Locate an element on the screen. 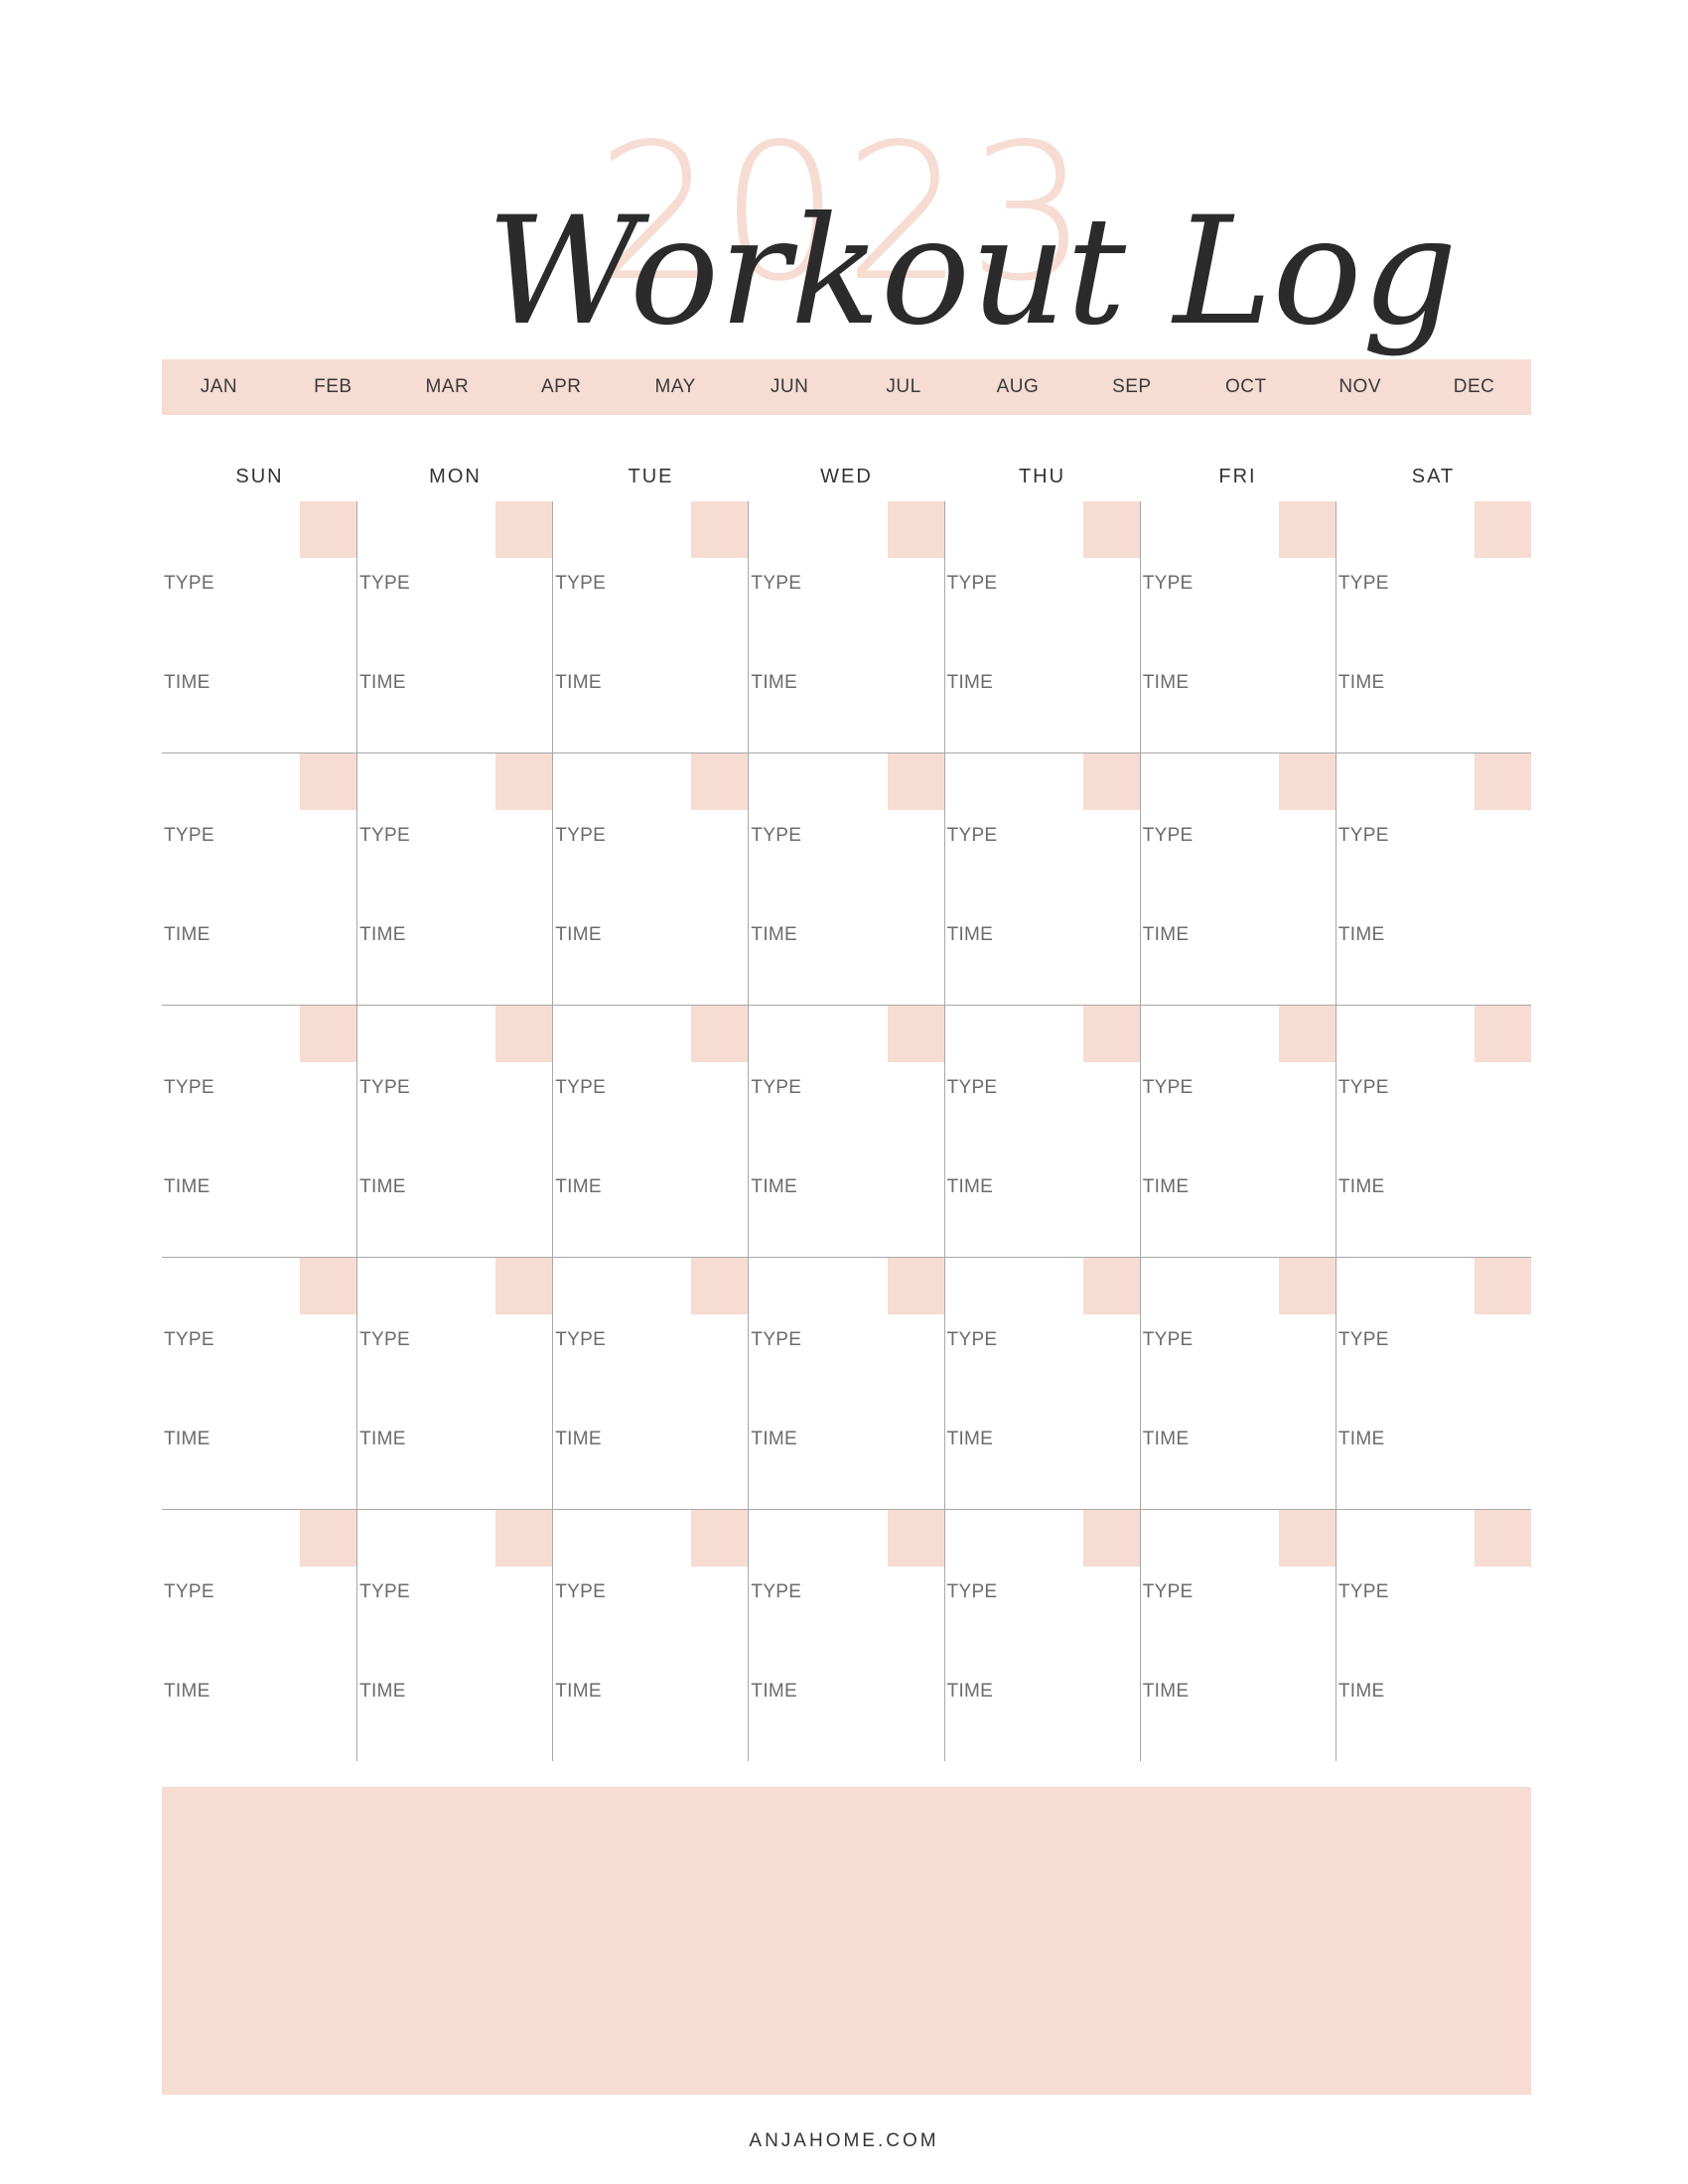  month-tab-feb: FEB is located at coordinates (333, 387).